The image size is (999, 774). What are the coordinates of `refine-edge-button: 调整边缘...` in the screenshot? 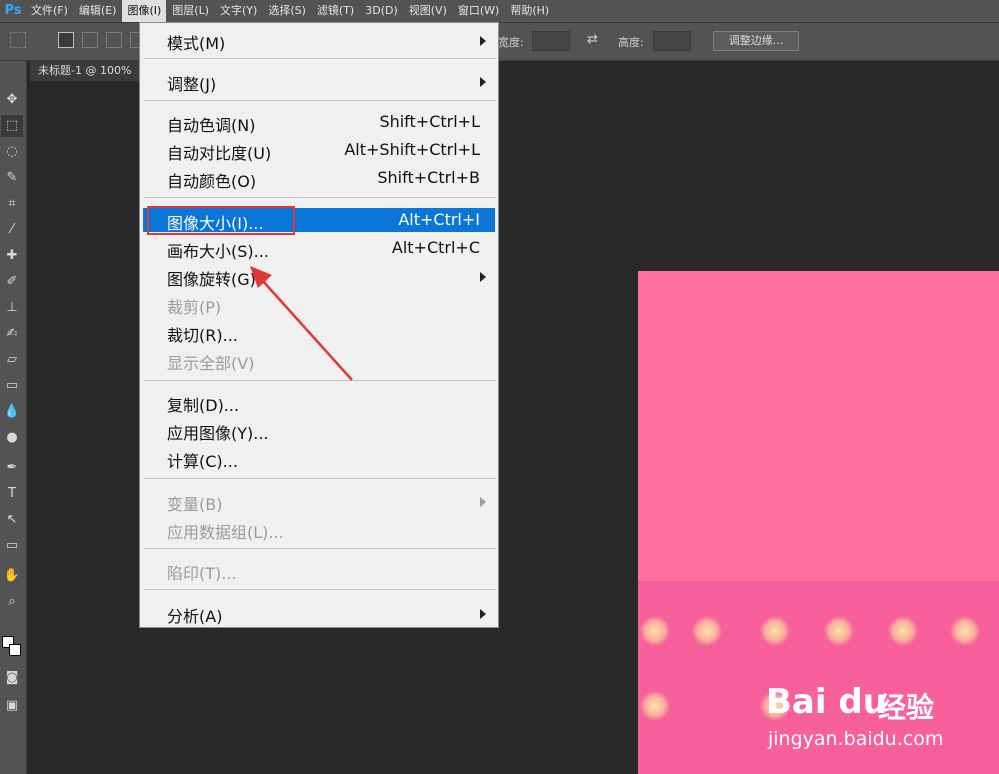 It's located at (756, 41).